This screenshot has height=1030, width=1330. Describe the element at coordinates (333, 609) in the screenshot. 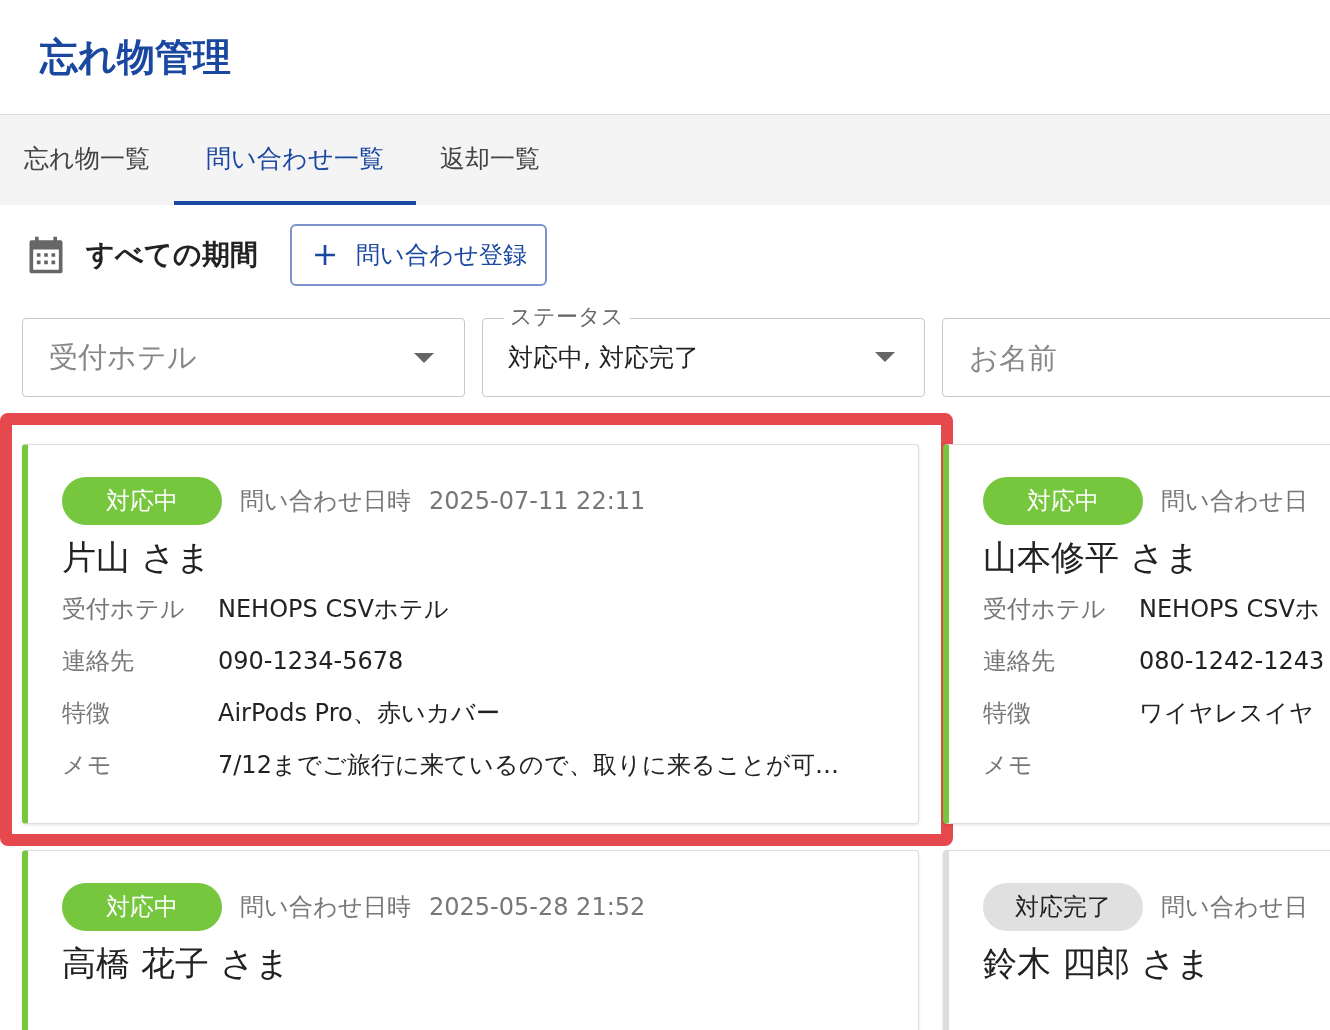

I see `field-value: NEHOPS CSVホテル` at that location.